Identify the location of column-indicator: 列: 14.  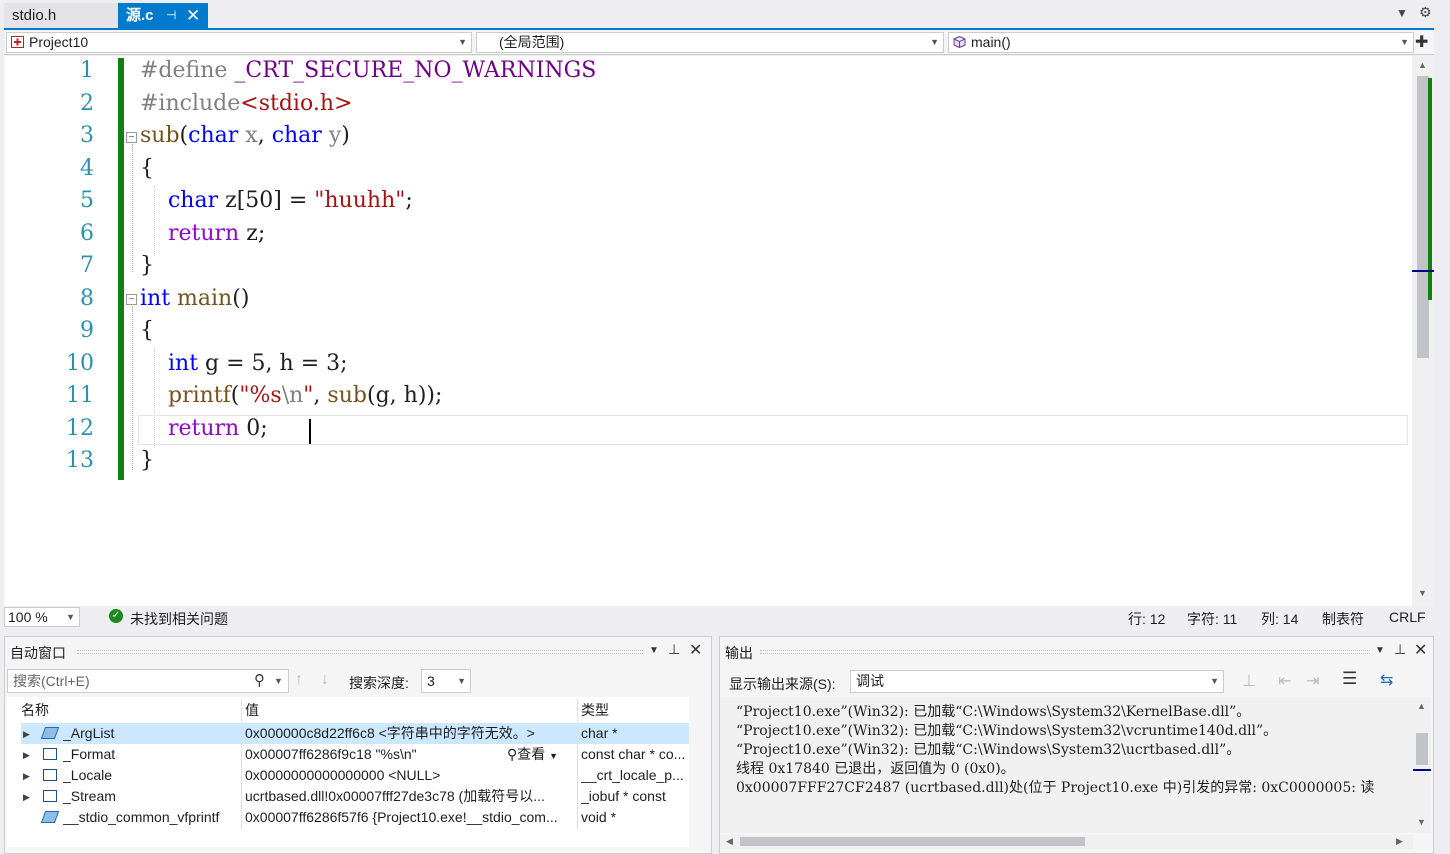
(1280, 619).